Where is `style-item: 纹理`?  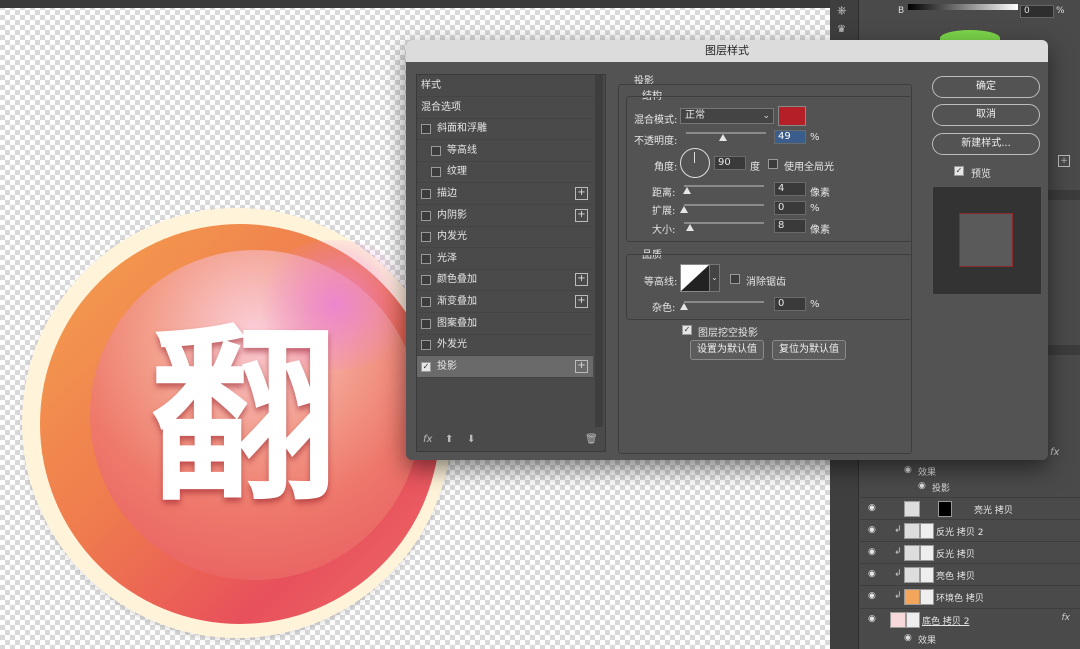
style-item: 纹理 is located at coordinates (505, 172).